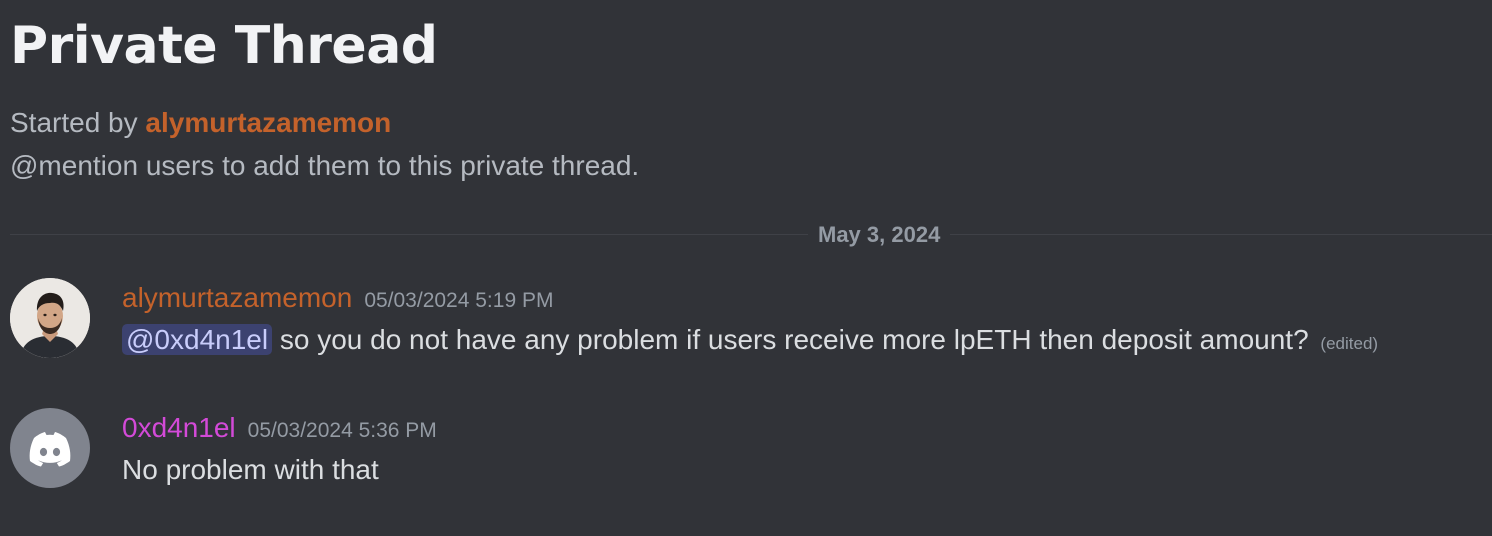 The image size is (1492, 536). I want to click on message-username: 0xd4n1el, so click(179, 427).